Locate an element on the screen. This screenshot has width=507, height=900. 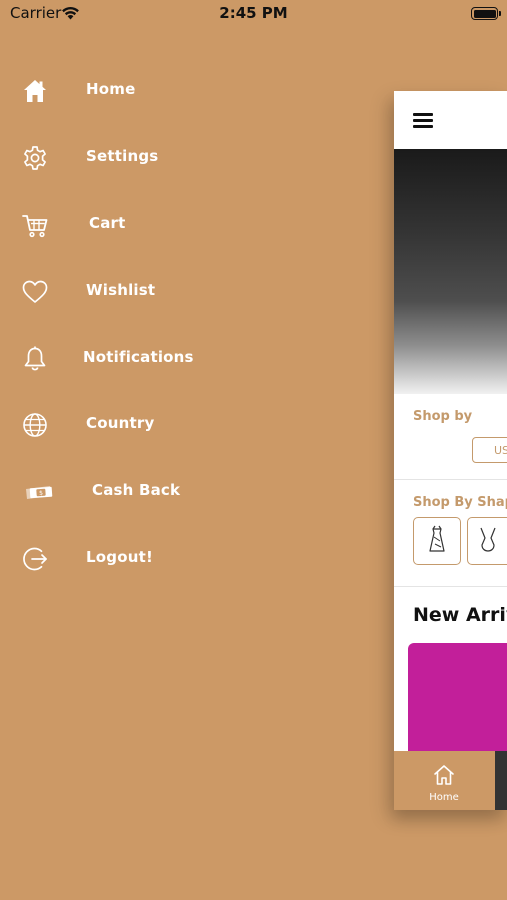
menu-label-settings: Settings is located at coordinates (122, 156).